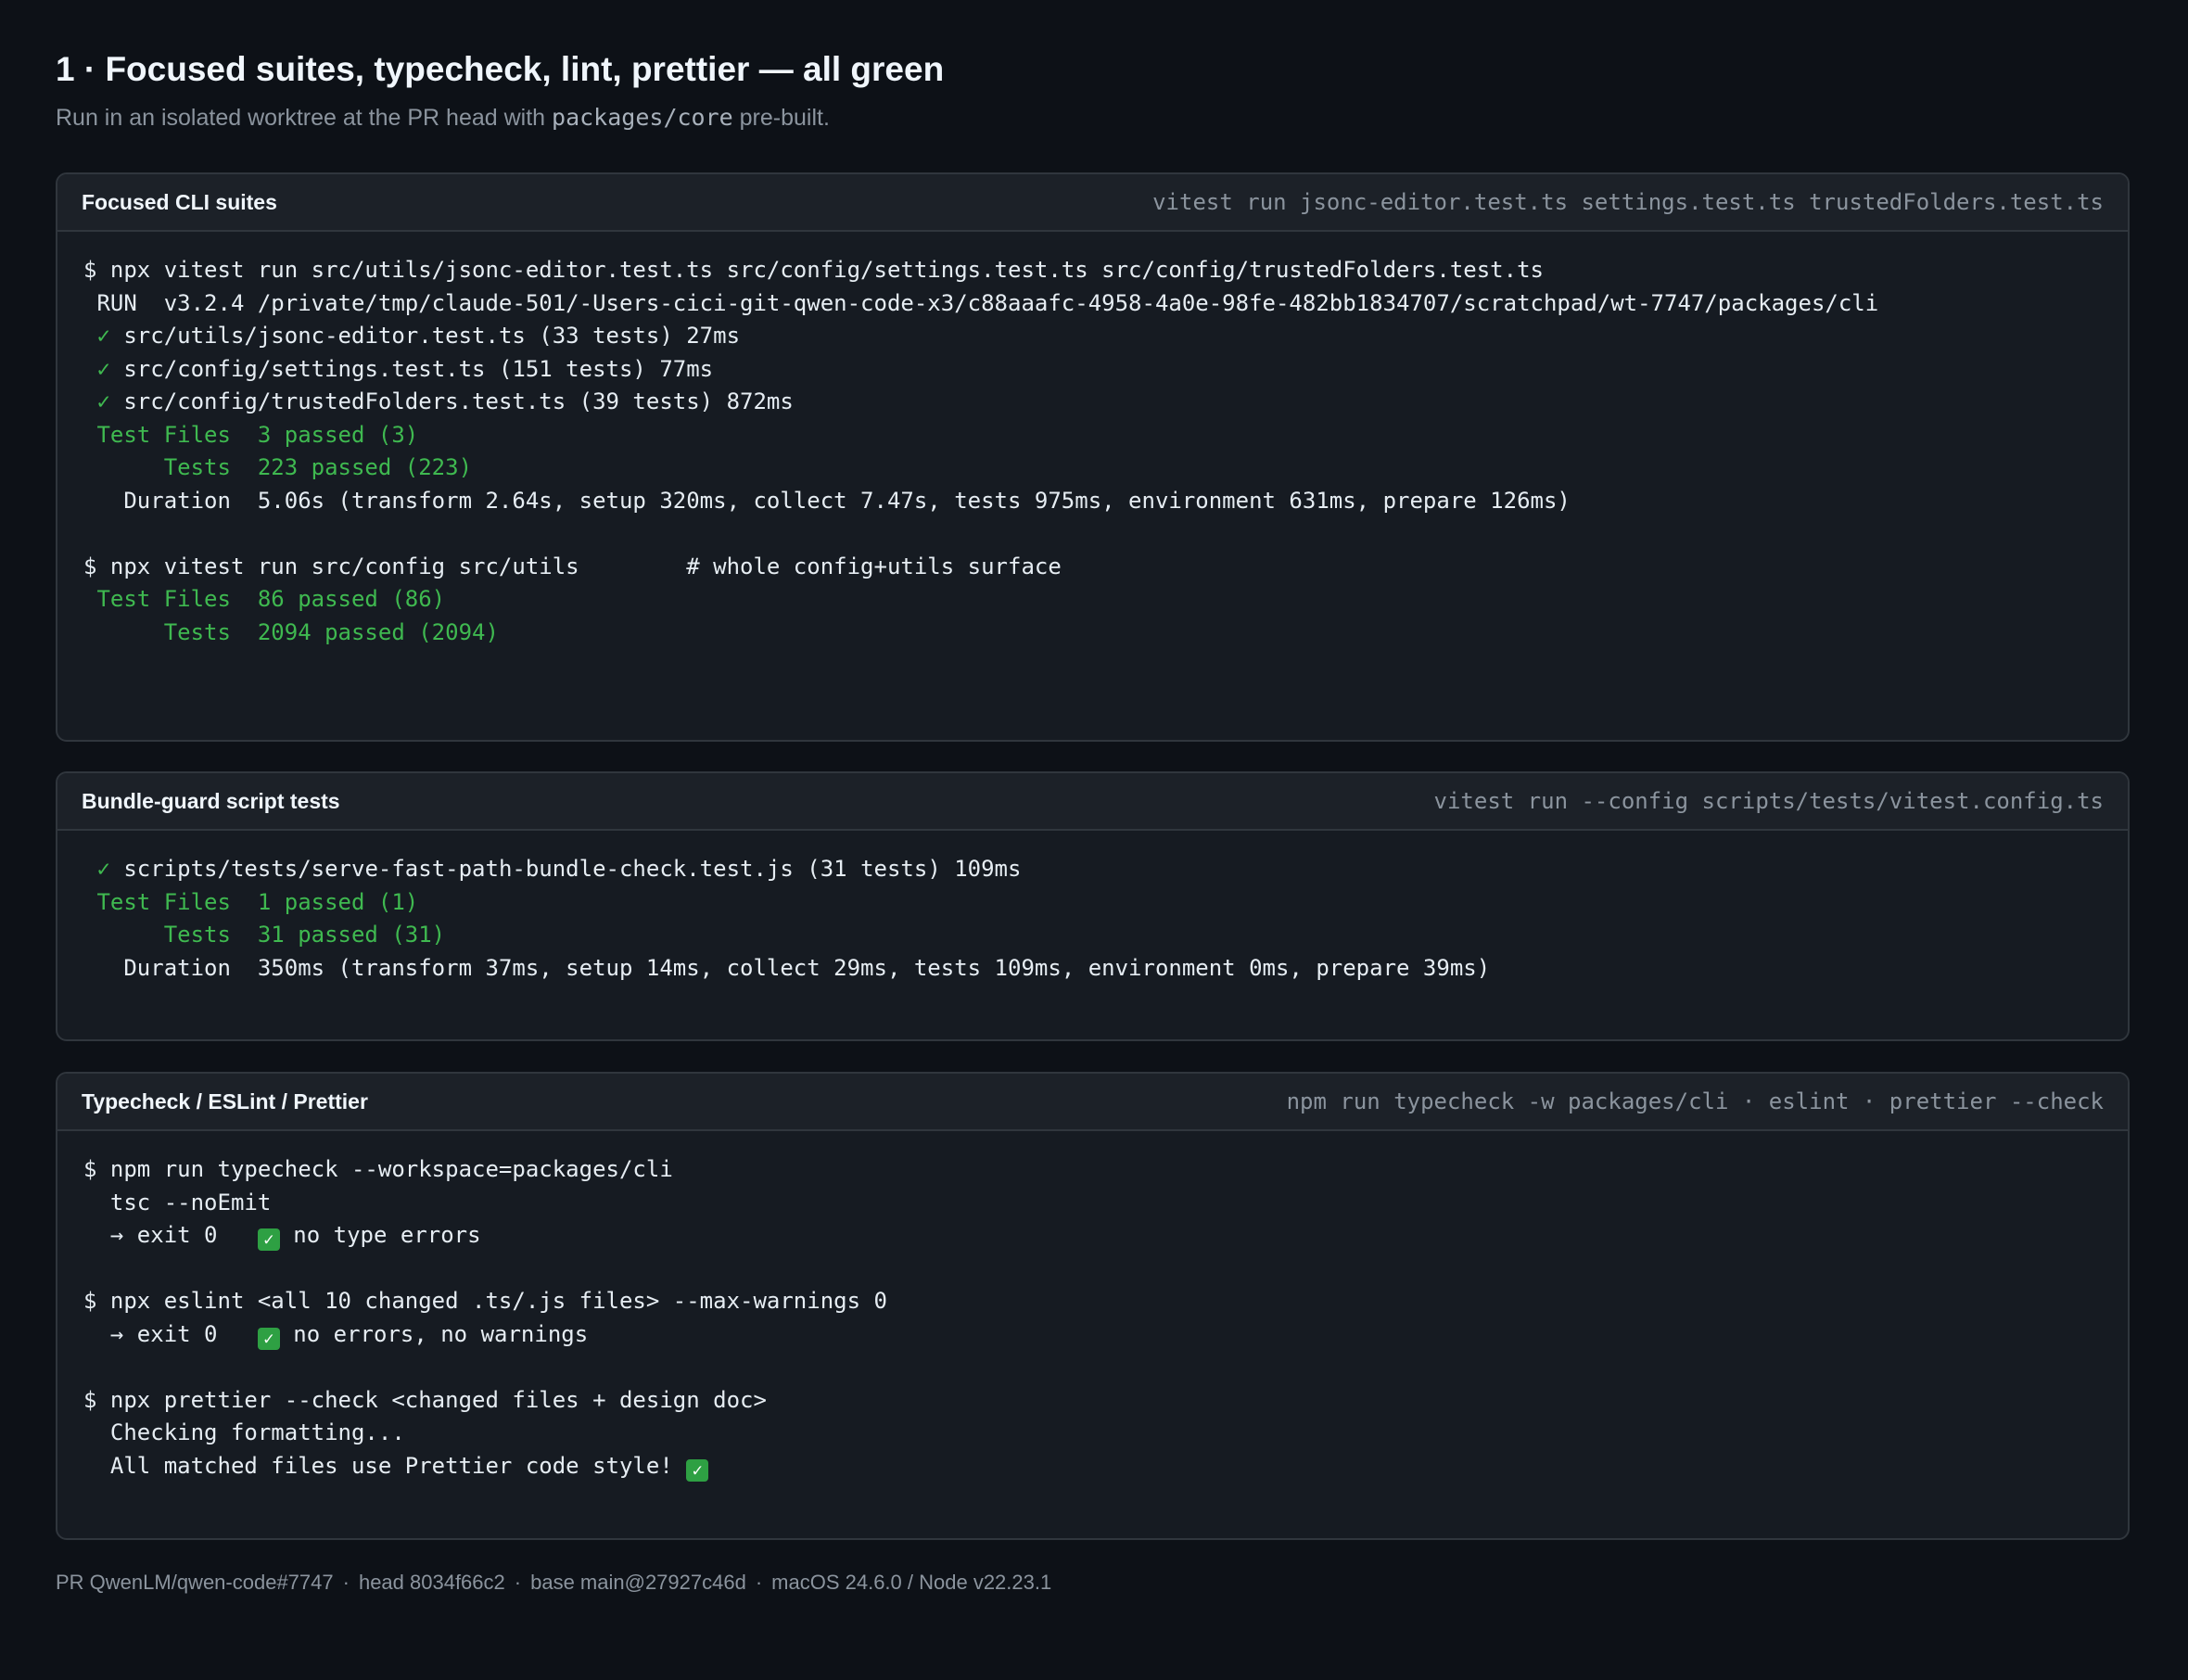  I want to click on footer-pr: PR QwenLM/qwen-code#7747, so click(195, 1582).